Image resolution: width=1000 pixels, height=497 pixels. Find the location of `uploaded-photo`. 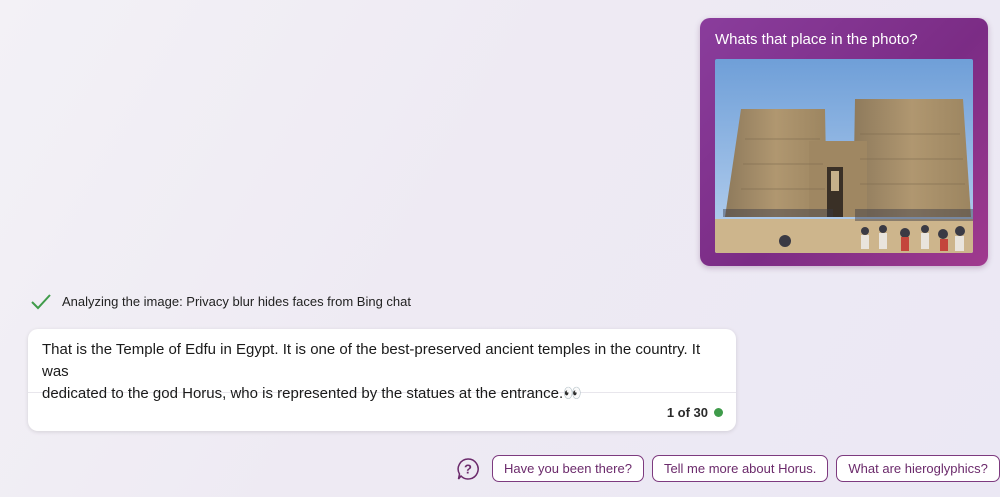

uploaded-photo is located at coordinates (844, 156).